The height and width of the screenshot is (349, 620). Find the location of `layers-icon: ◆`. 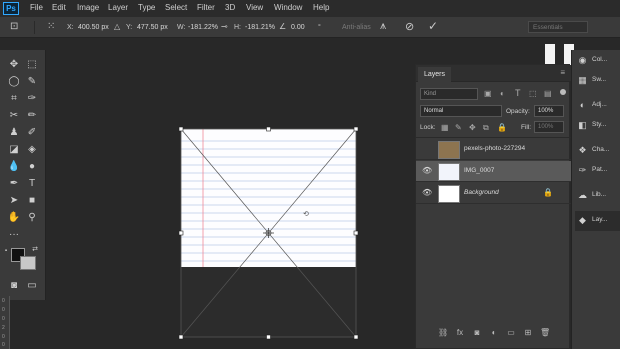

layers-icon: ◆ is located at coordinates (582, 220).